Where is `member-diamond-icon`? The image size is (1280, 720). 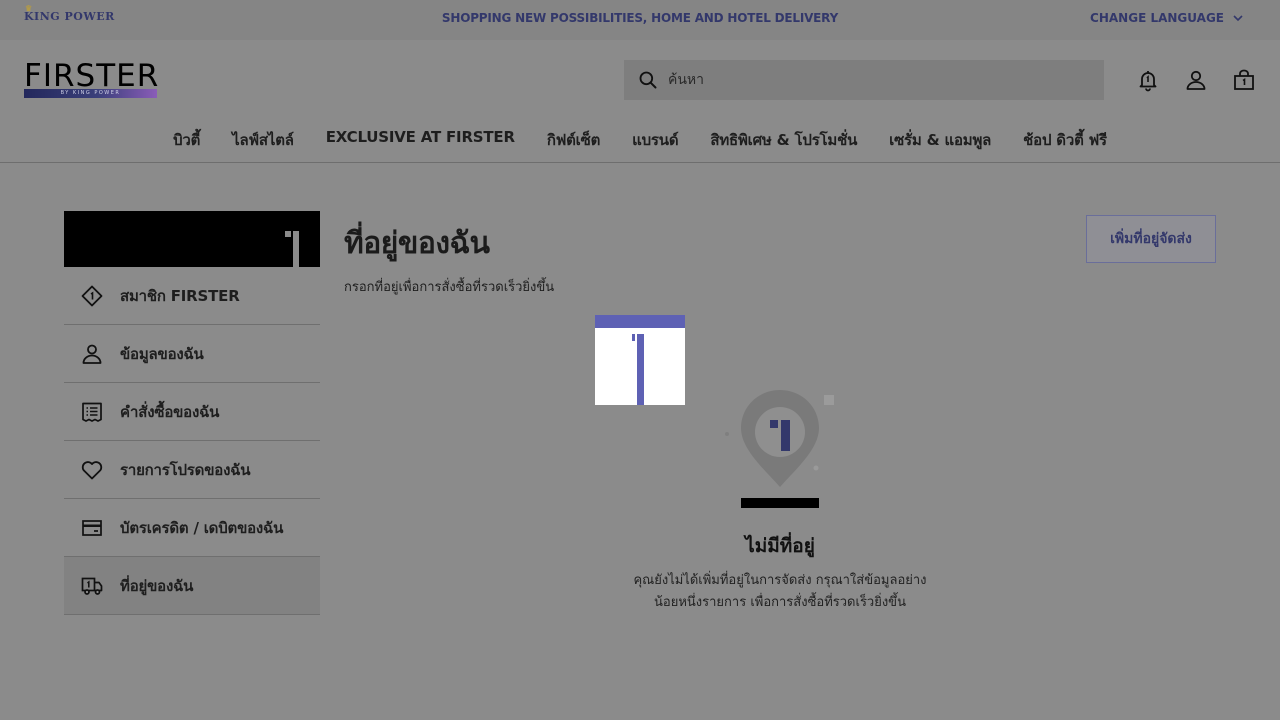 member-diamond-icon is located at coordinates (92, 295).